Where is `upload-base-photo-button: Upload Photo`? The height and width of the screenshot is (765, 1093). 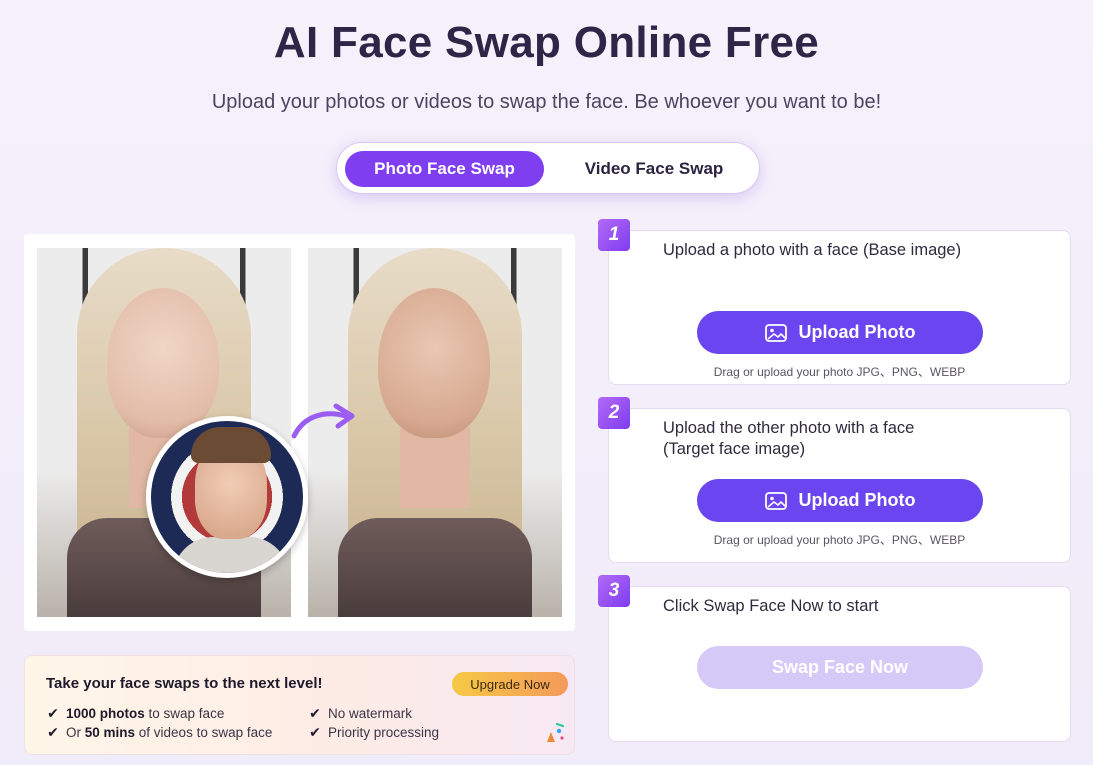 upload-base-photo-button: Upload Photo is located at coordinates (840, 332).